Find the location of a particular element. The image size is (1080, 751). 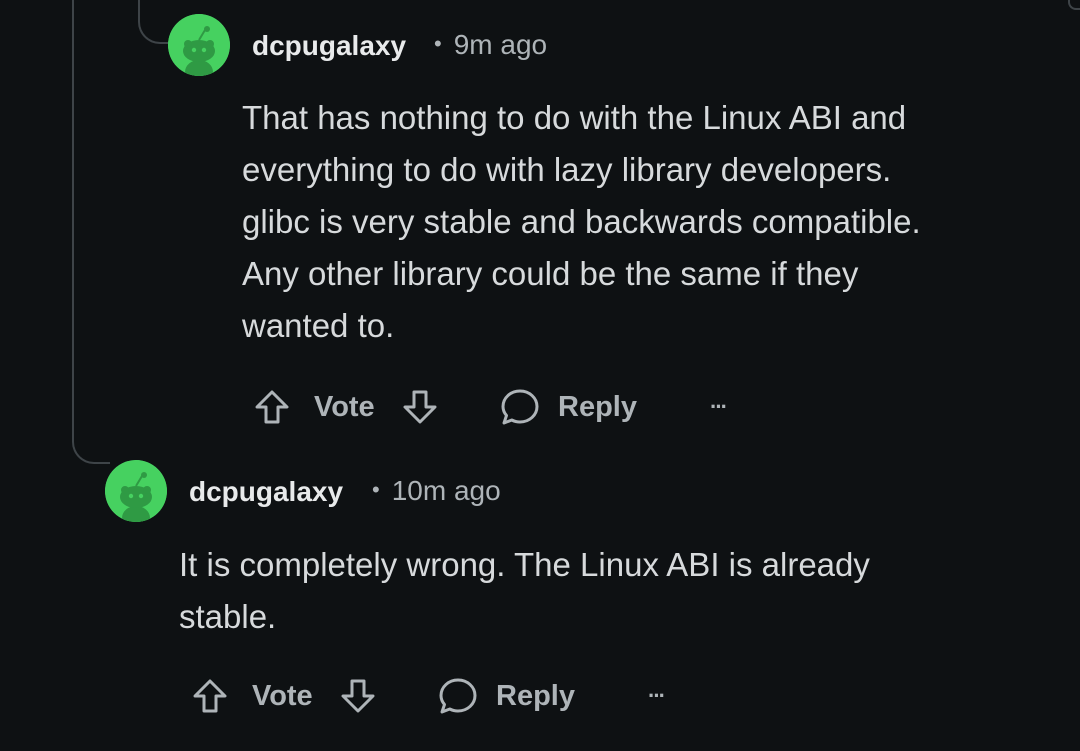

comment-timestamp: 9m ago is located at coordinates (500, 44).